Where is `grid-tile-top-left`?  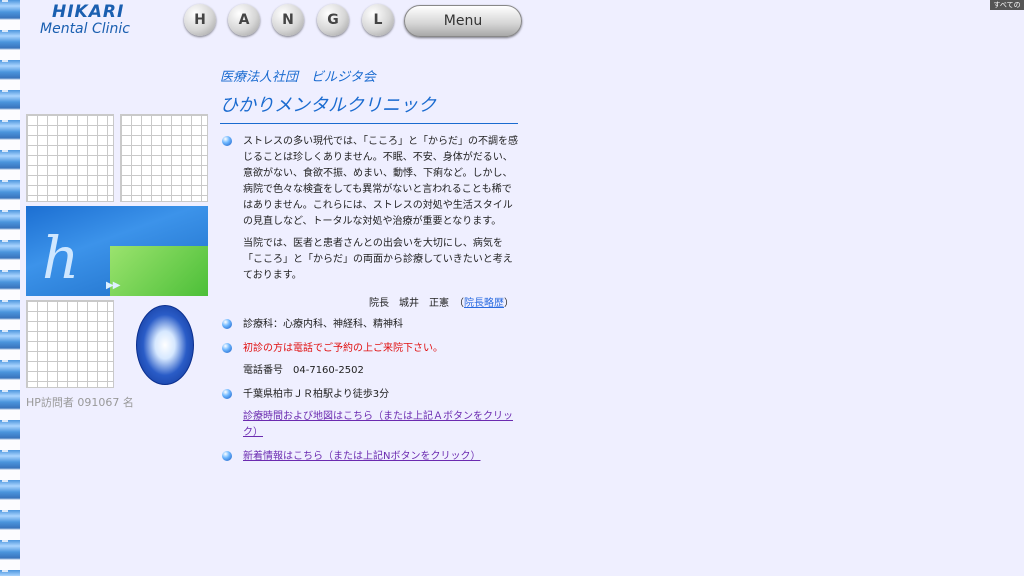
grid-tile-top-left is located at coordinates (70, 158).